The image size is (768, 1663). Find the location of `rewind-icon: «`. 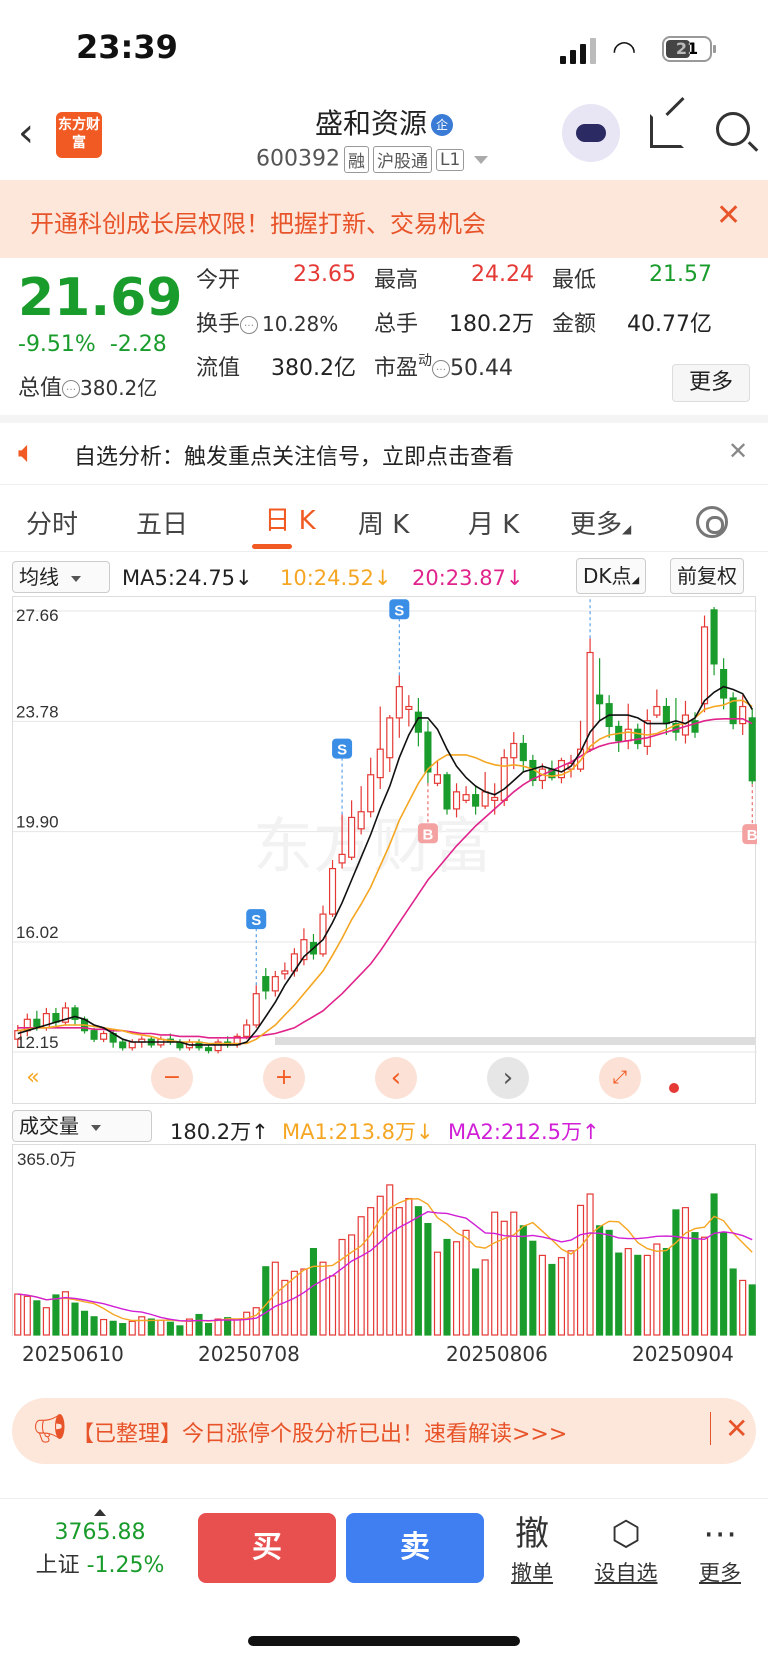

rewind-icon: « is located at coordinates (33, 1078).